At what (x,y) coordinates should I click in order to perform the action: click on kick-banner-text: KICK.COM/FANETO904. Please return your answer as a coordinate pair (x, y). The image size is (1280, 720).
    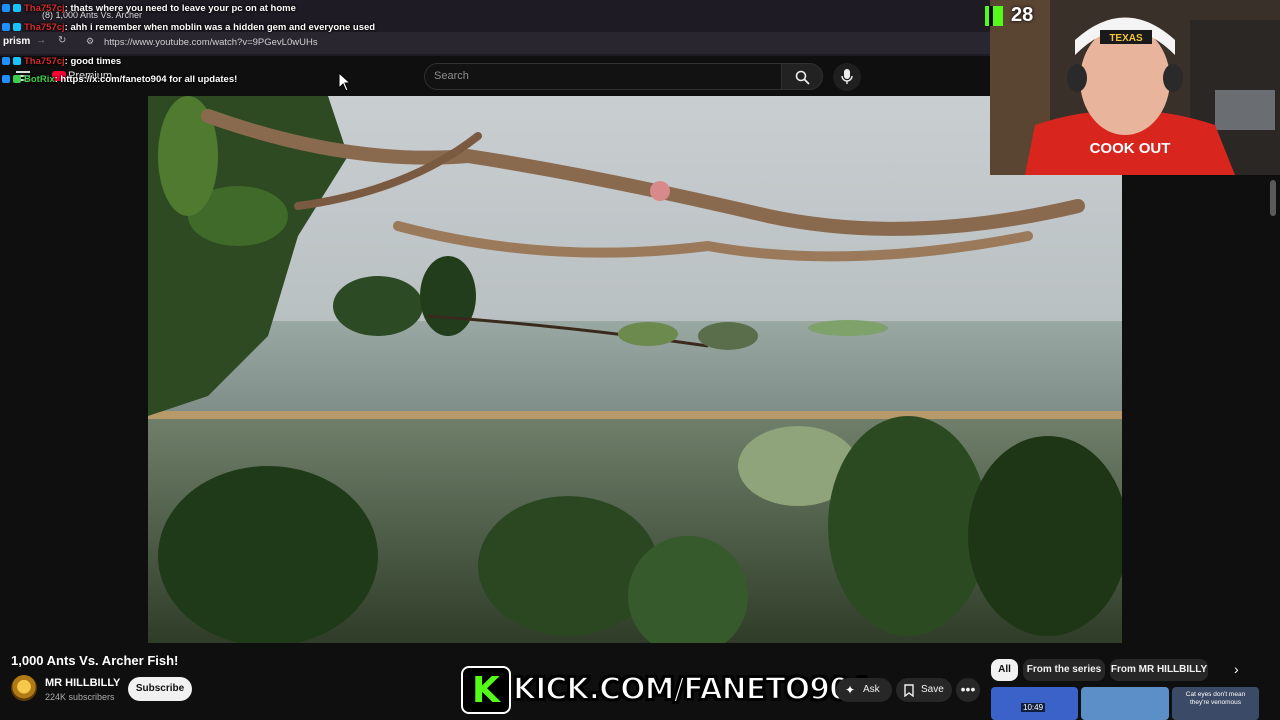
    Looking at the image, I should click on (691, 689).